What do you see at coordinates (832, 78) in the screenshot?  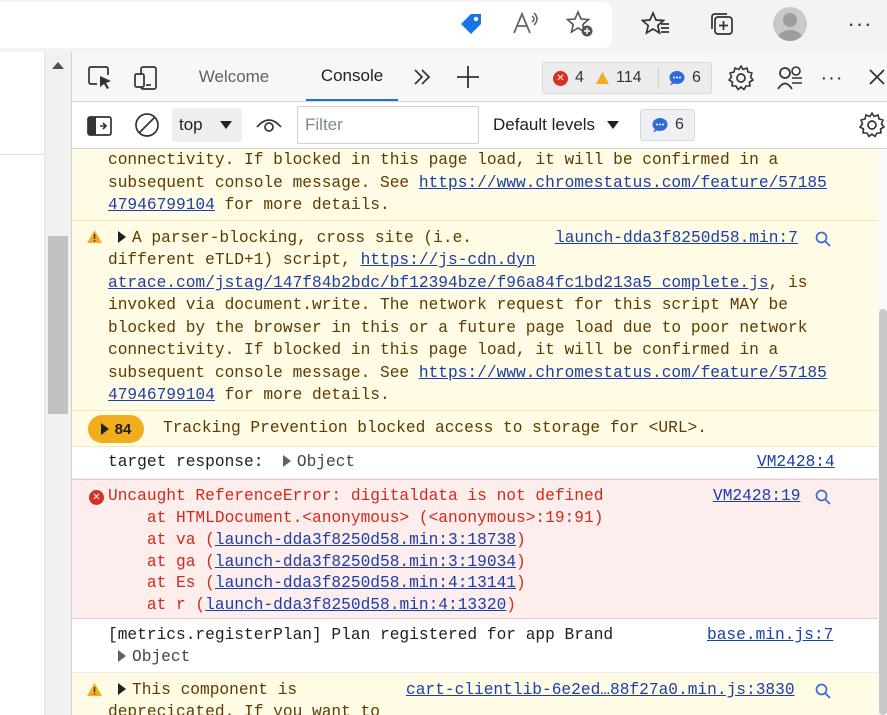 I see `devtools-more-icon: ···` at bounding box center [832, 78].